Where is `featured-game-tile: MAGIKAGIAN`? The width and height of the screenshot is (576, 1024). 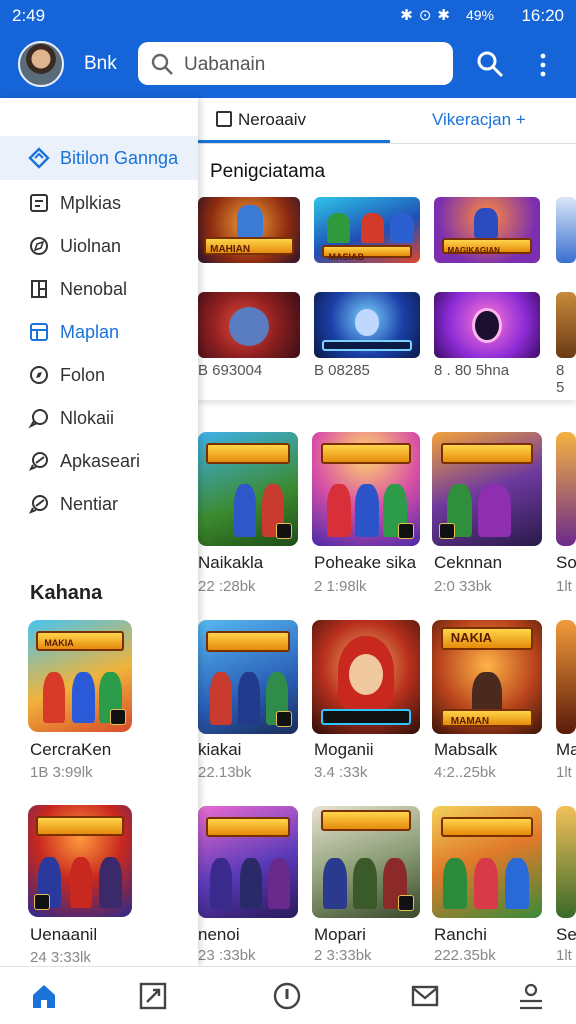 featured-game-tile: MAGIKAGIAN is located at coordinates (487, 230).